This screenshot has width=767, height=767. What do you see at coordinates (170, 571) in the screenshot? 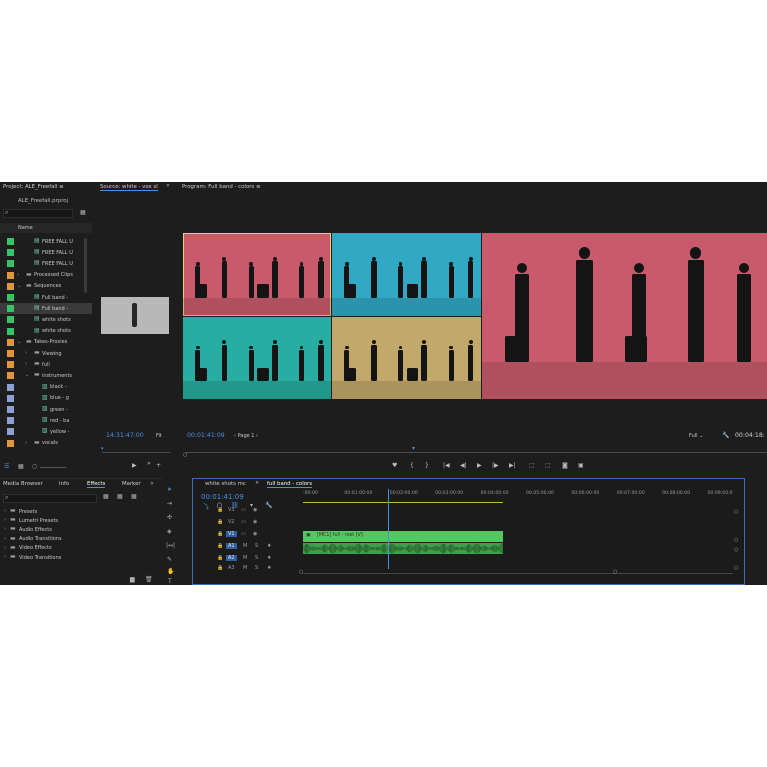
I see `hand-tool-icon: ✋` at bounding box center [170, 571].